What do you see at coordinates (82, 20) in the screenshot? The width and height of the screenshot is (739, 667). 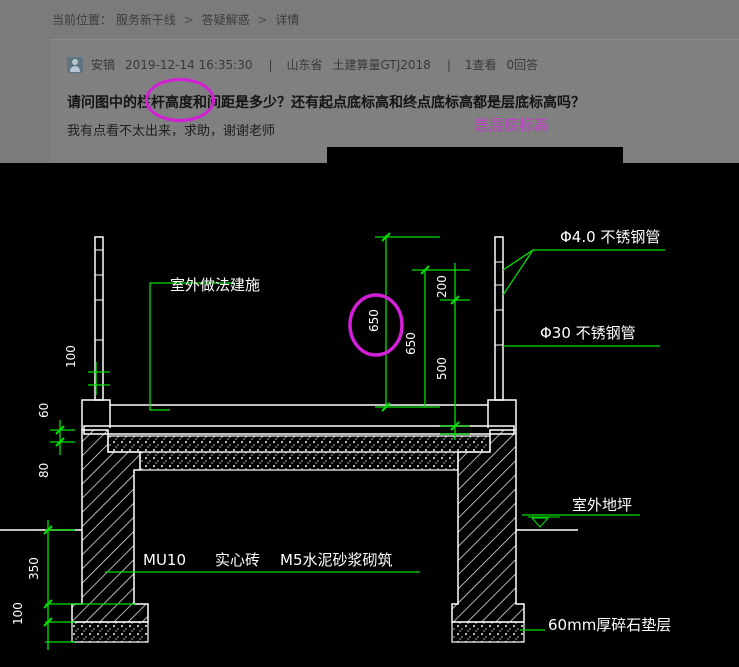 I see `breadcrumb-prefix: 当前位置：` at bounding box center [82, 20].